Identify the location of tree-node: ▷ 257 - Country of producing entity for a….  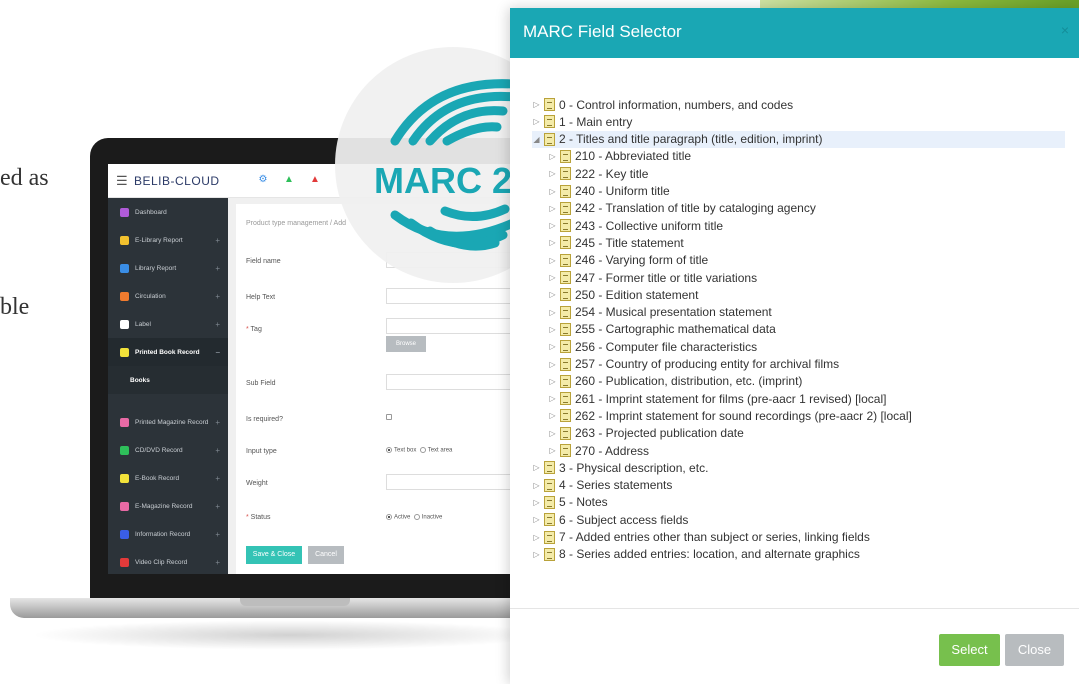
(693, 364).